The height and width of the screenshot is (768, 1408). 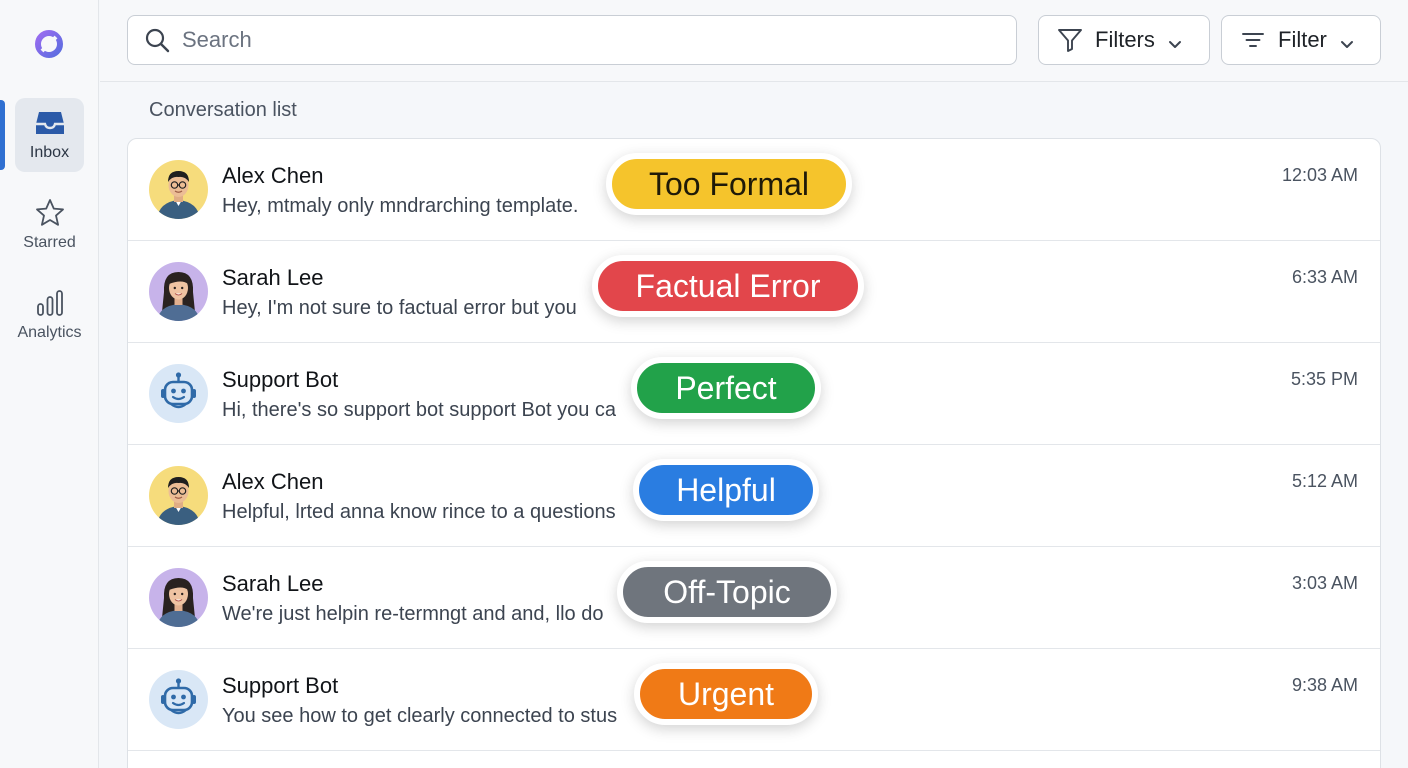 What do you see at coordinates (1324, 277) in the screenshot?
I see `timestamp: 6:33 AM` at bounding box center [1324, 277].